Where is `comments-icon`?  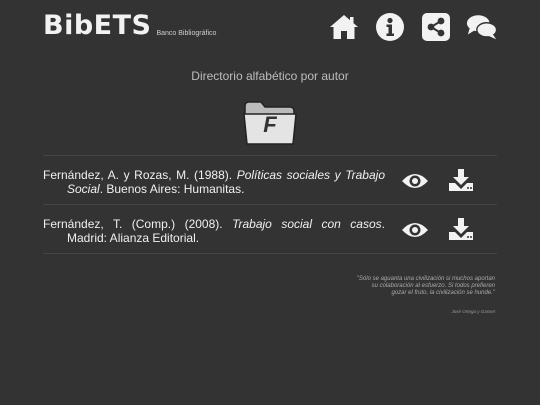 comments-icon is located at coordinates (482, 27).